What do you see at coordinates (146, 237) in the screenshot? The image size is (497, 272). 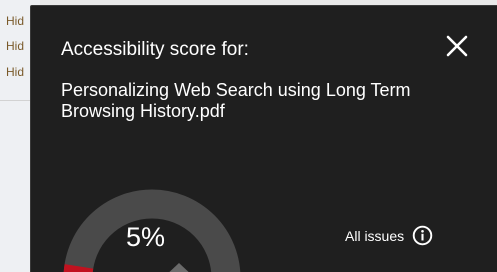 I see `score-value: 5%` at bounding box center [146, 237].